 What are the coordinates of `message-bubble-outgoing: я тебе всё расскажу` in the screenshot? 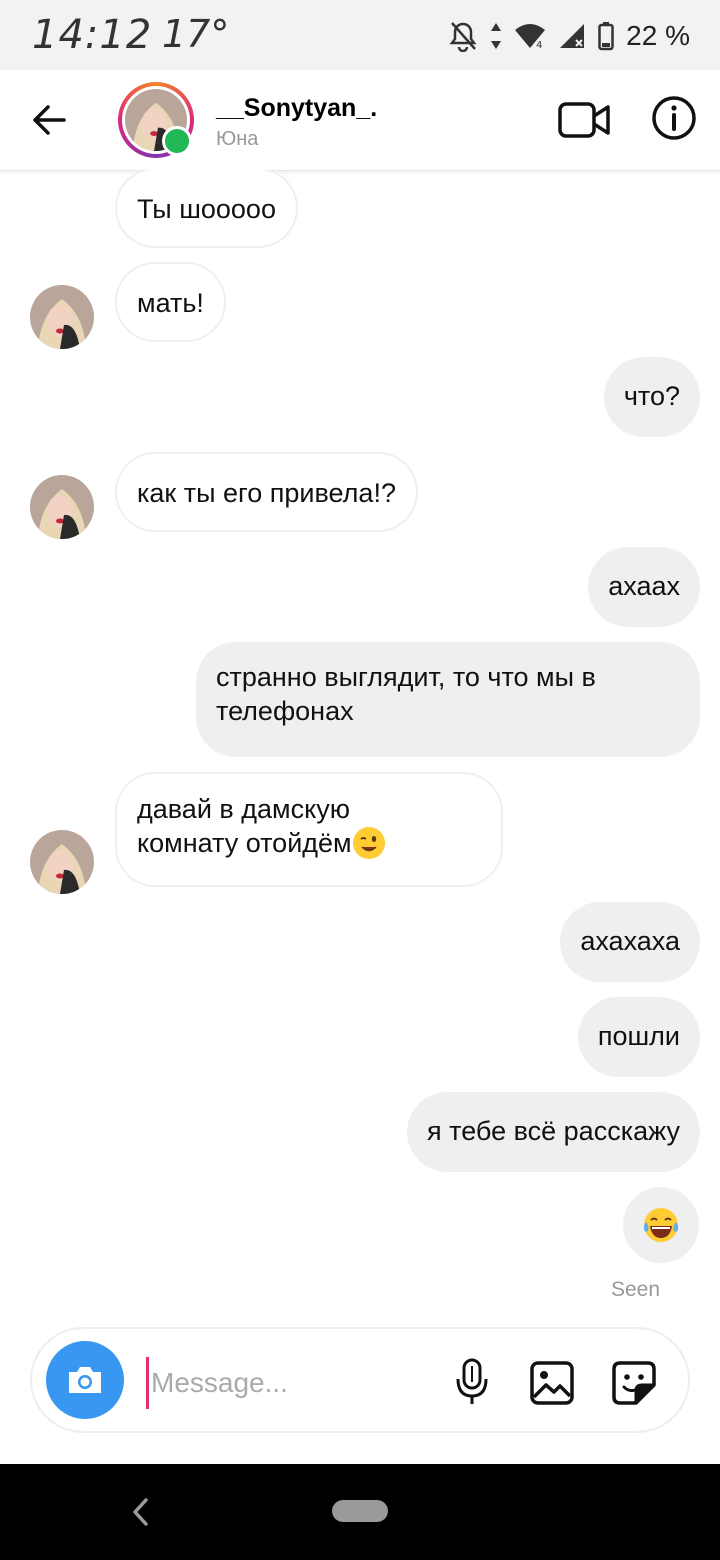 It's located at (553, 1132).